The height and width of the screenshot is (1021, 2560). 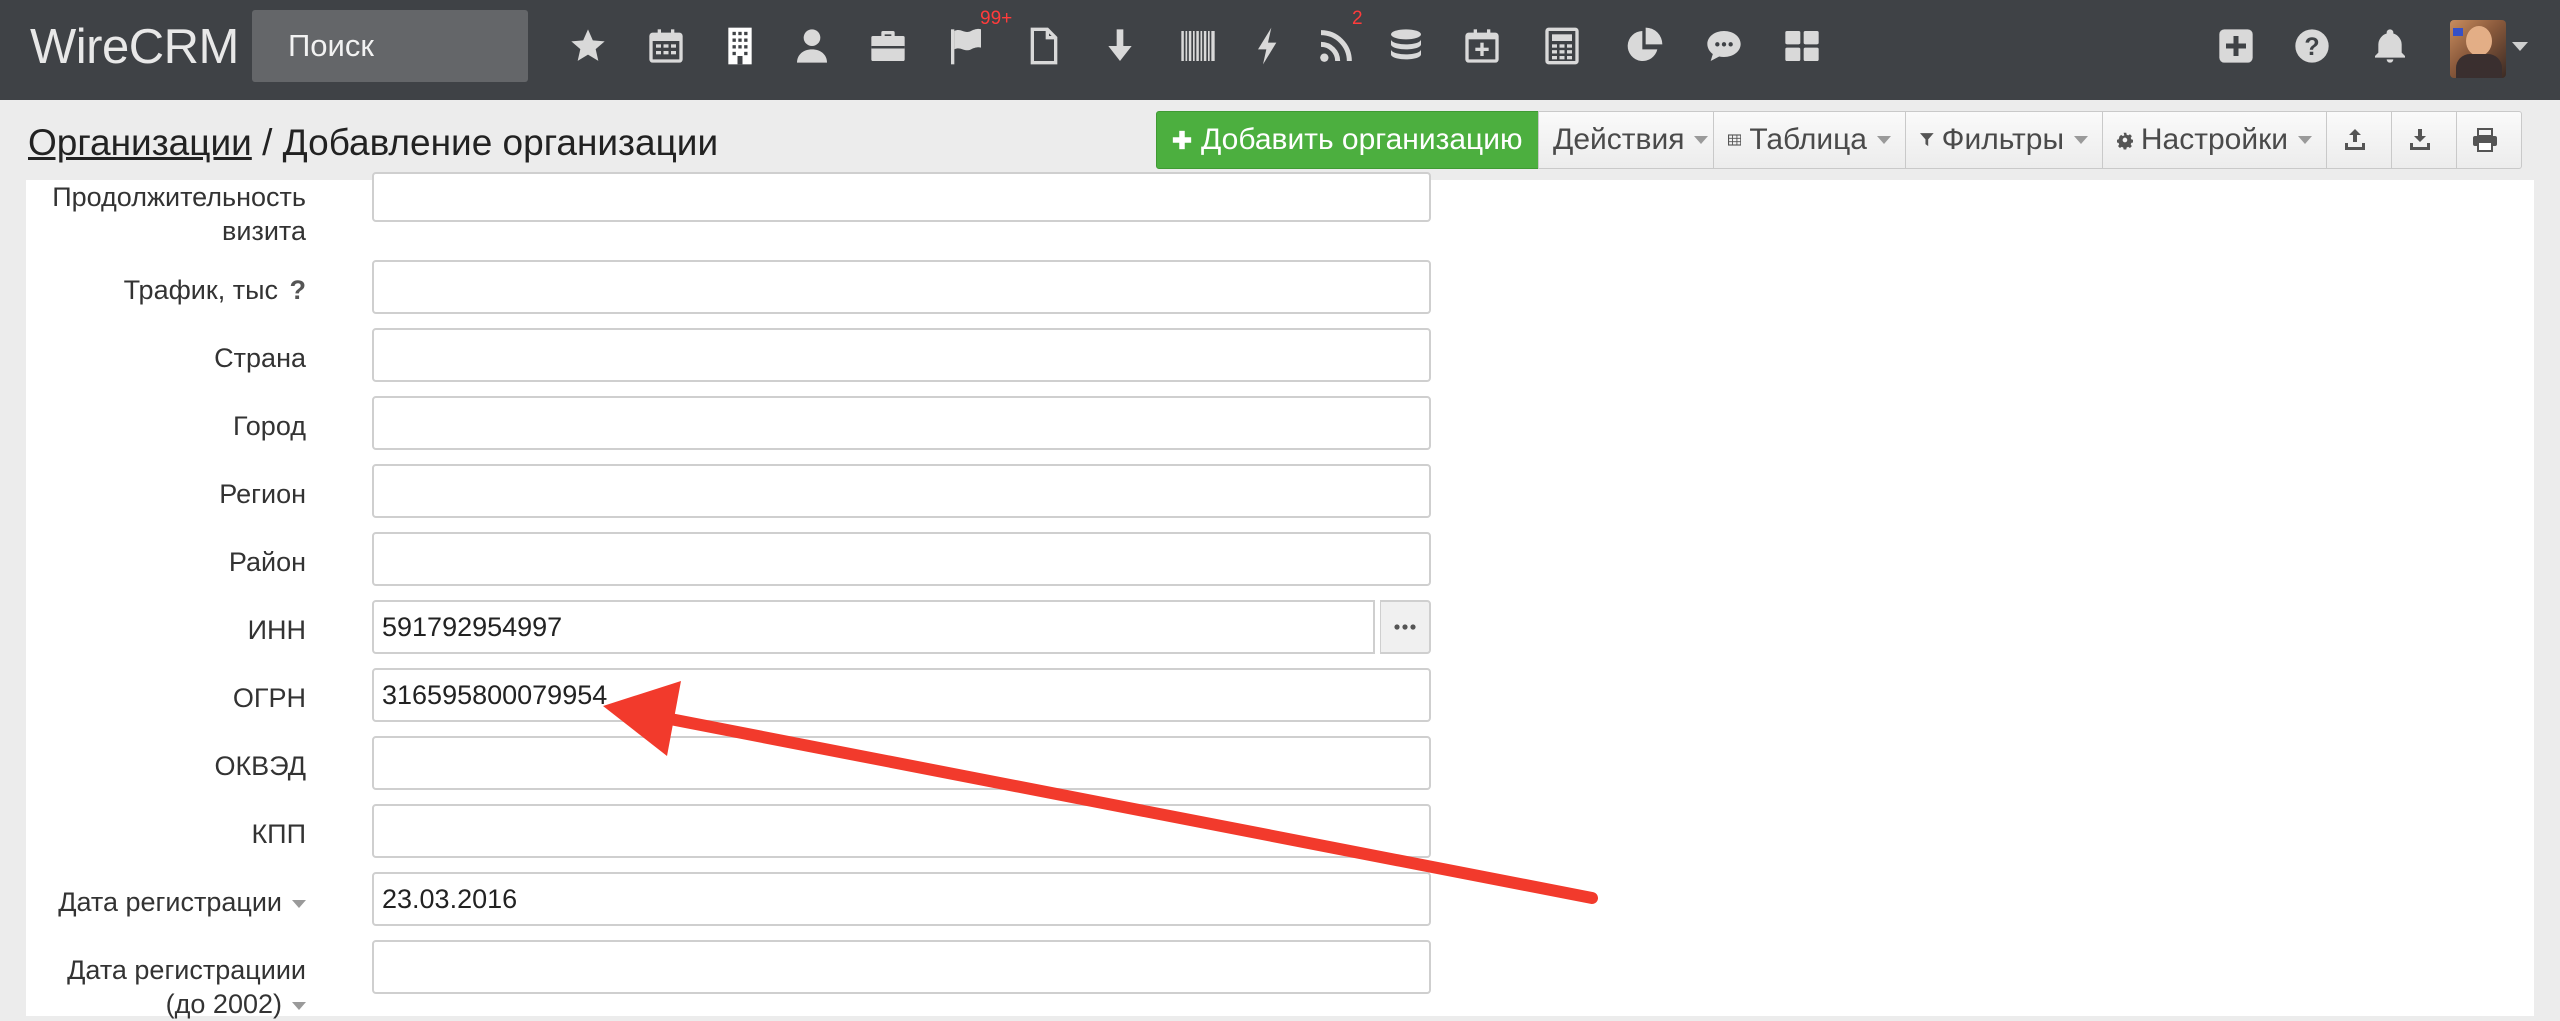 I want to click on kpp-field, so click(x=901, y=831).